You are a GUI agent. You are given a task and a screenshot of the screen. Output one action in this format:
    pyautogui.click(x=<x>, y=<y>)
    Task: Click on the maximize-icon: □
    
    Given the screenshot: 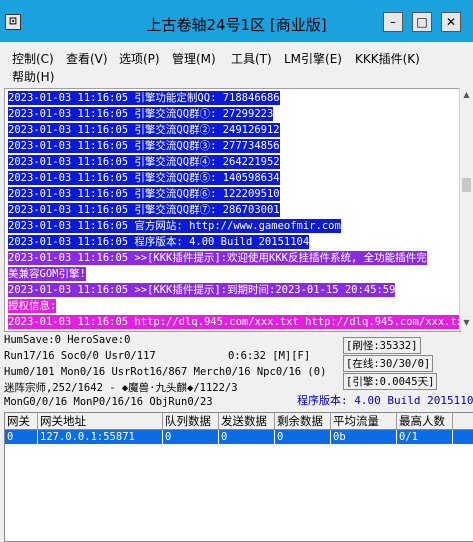 What is the action you would take?
    pyautogui.click(x=422, y=22)
    